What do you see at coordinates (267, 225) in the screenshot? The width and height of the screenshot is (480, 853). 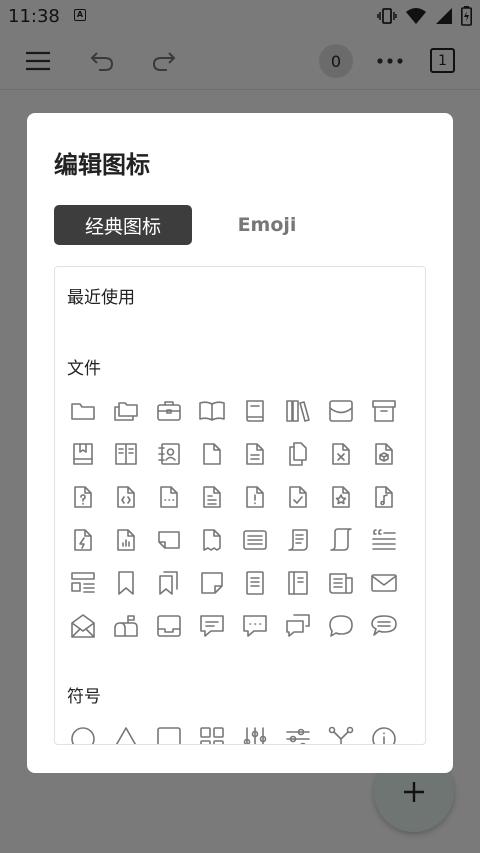 I see `tab-emoji: Emoji` at bounding box center [267, 225].